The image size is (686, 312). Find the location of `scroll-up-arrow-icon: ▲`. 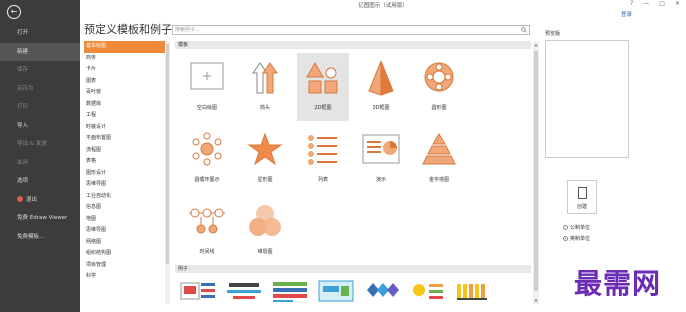

scroll-up-arrow-icon: ▲ is located at coordinates (536, 44).